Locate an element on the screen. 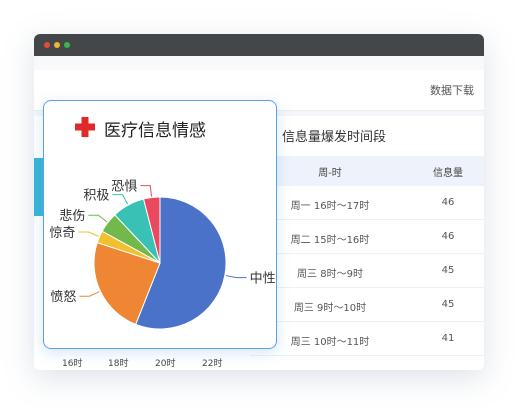 This screenshot has width=528, height=416. table-row: 周一 16时～17时 46 is located at coordinates (367, 203).